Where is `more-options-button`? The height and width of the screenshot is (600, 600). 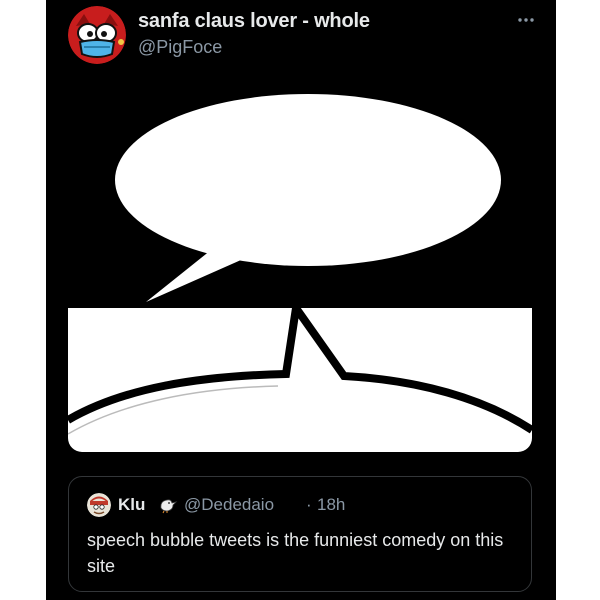 more-options-button is located at coordinates (526, 16).